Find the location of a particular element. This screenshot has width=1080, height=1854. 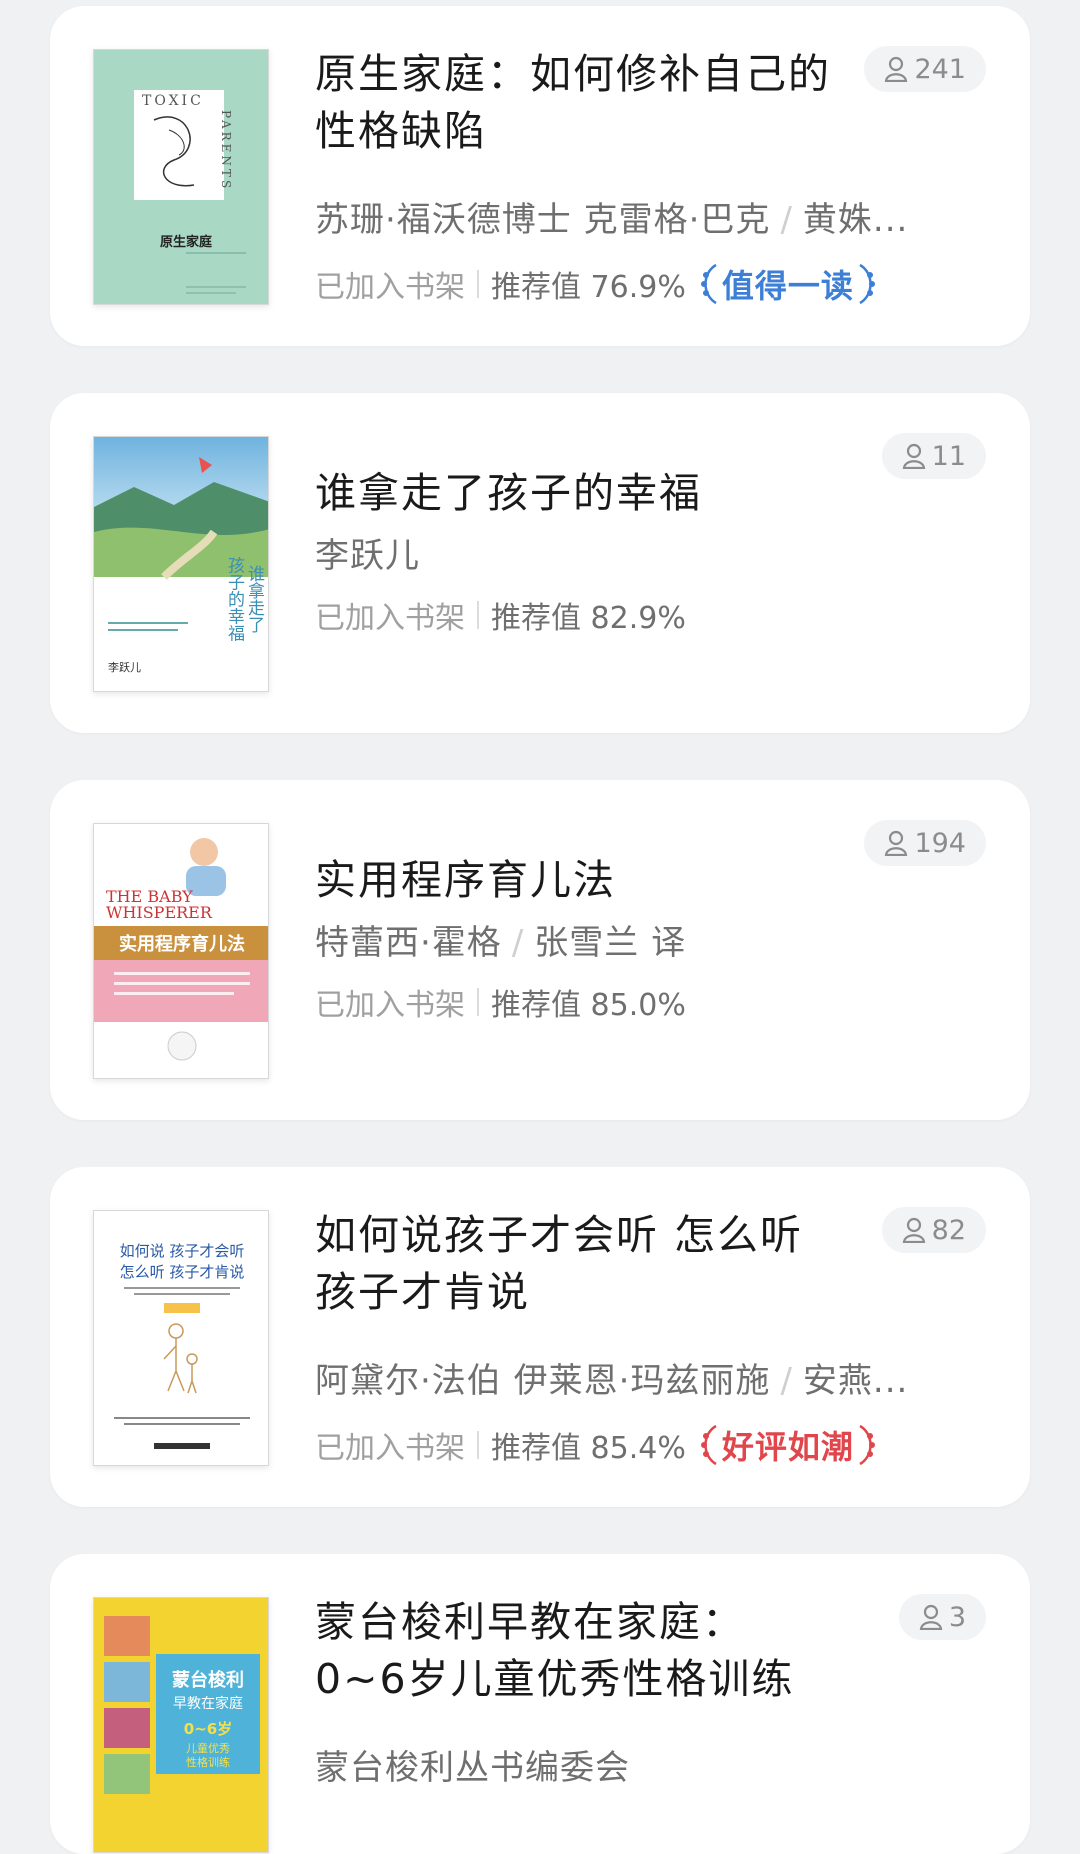

book-cover: 蒙台梭利 早教在家庭 0~6岁 儿童优秀 性格训练 is located at coordinates (181, 1725).